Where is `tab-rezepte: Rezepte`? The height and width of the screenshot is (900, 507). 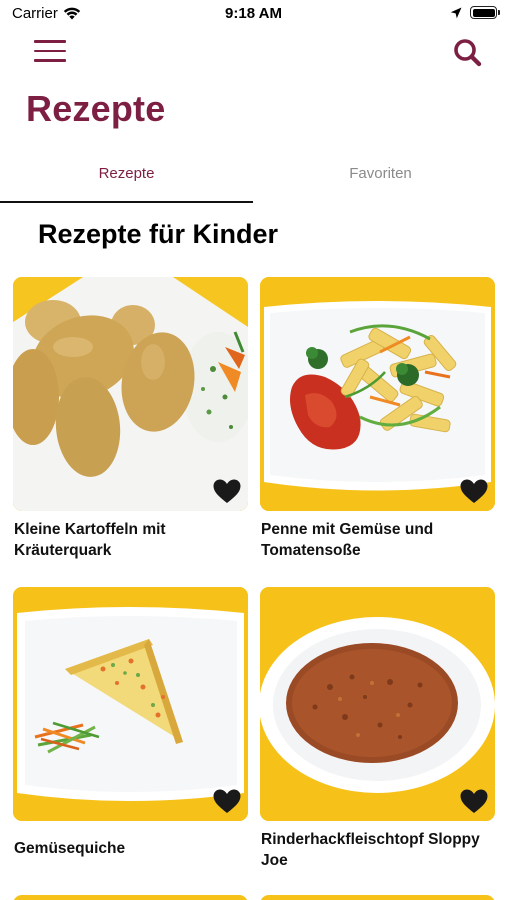 tab-rezepte: Rezepte is located at coordinates (126, 180).